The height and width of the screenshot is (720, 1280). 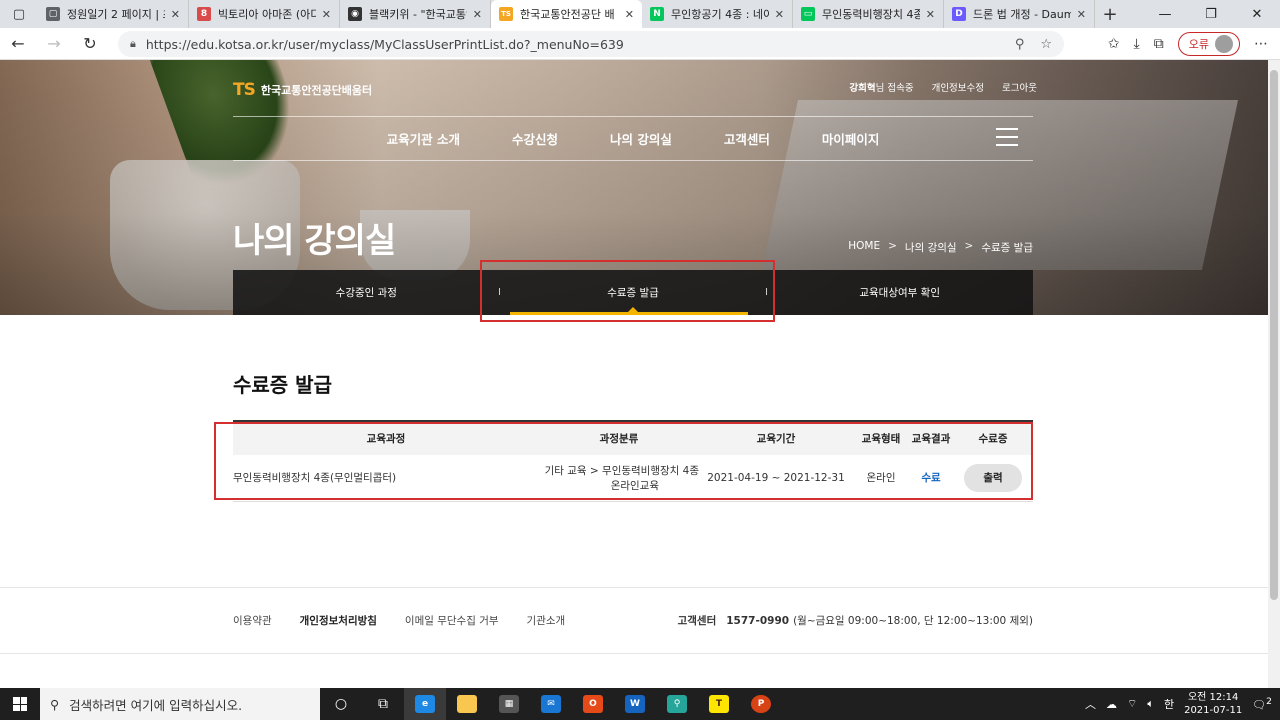 What do you see at coordinates (871, 14) in the screenshot?
I see `tab-title: 무인동력비행장치 4종` at bounding box center [871, 14].